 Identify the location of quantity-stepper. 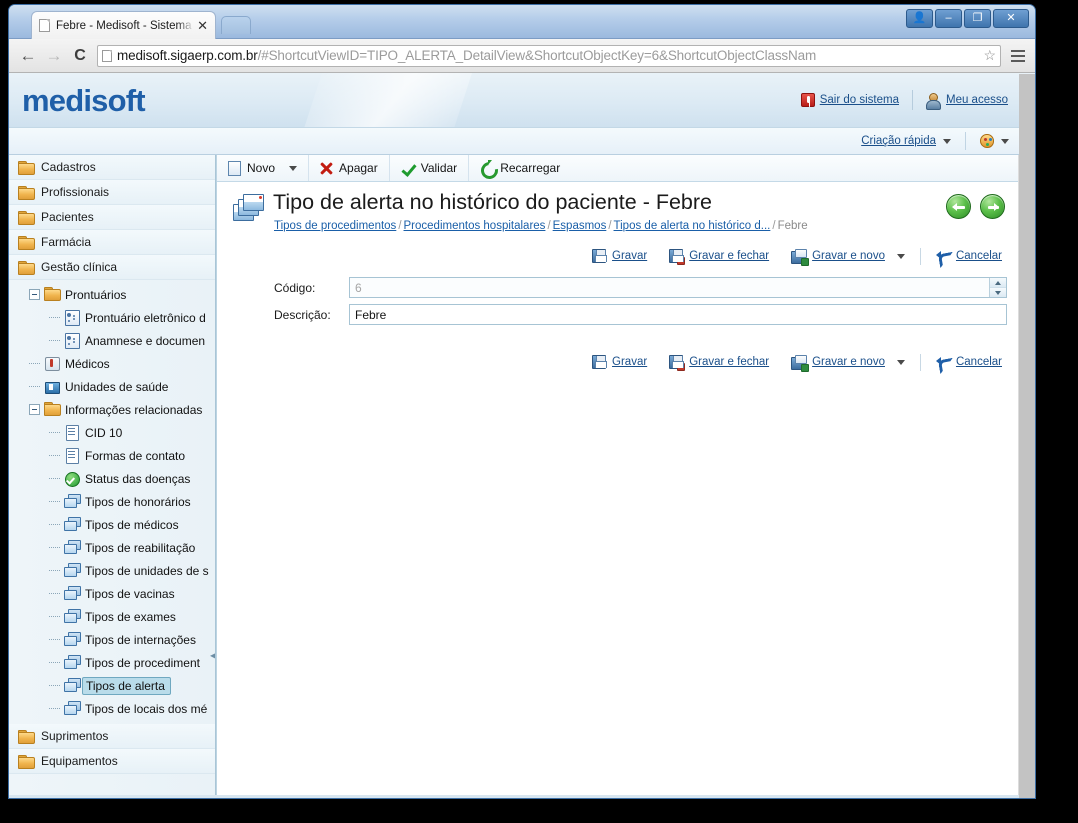
(997, 287).